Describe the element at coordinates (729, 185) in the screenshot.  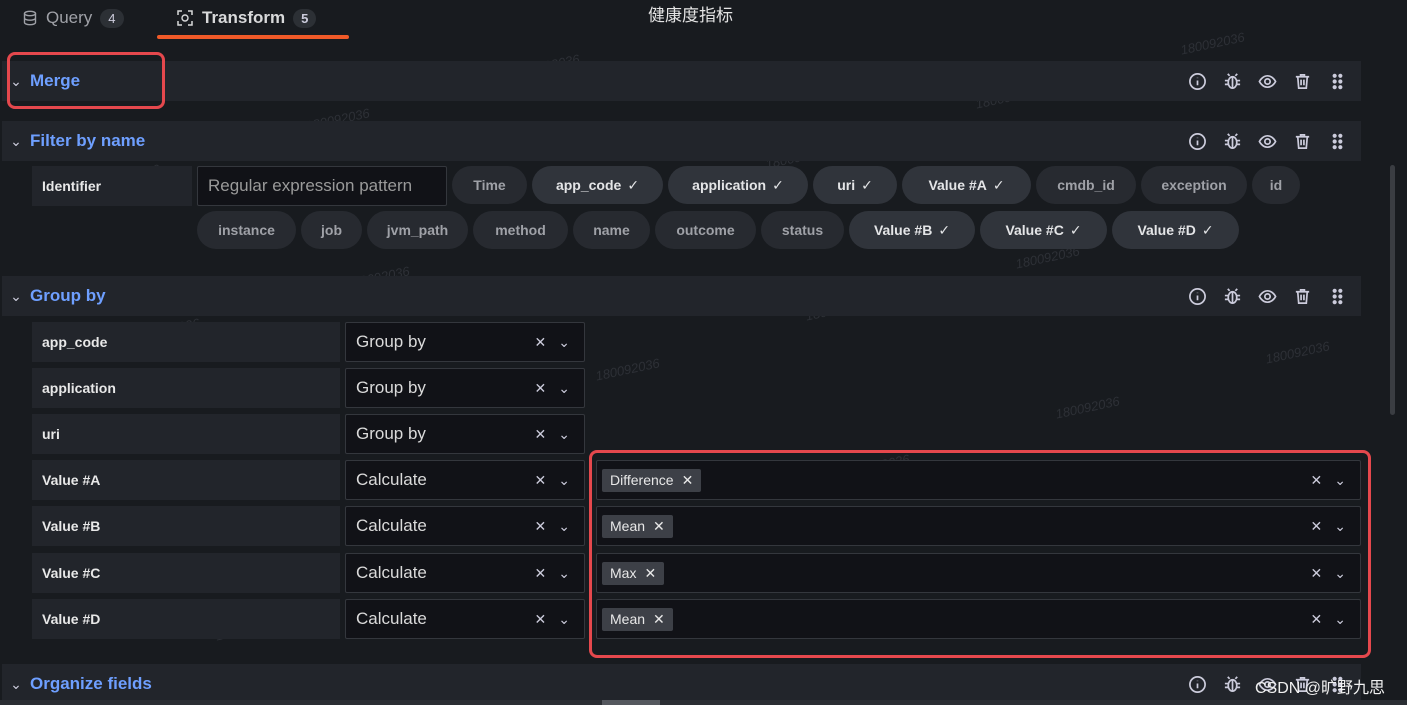
I see `field-pill-label: application` at that location.